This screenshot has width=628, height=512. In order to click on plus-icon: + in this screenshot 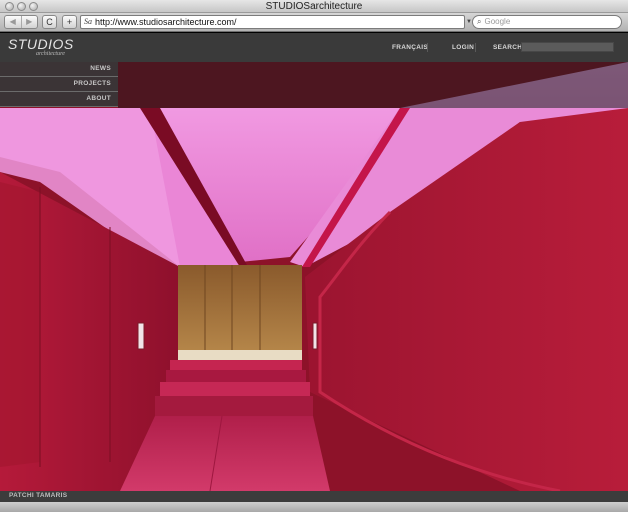, I will do `click(69, 22)`.